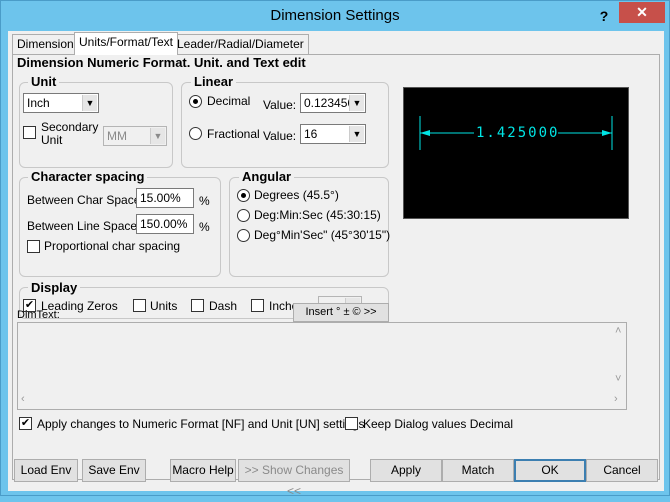 Image resolution: width=670 pixels, height=502 pixels. Describe the element at coordinates (52, 140) in the screenshot. I see `secondary-label-line2: Unit` at that location.